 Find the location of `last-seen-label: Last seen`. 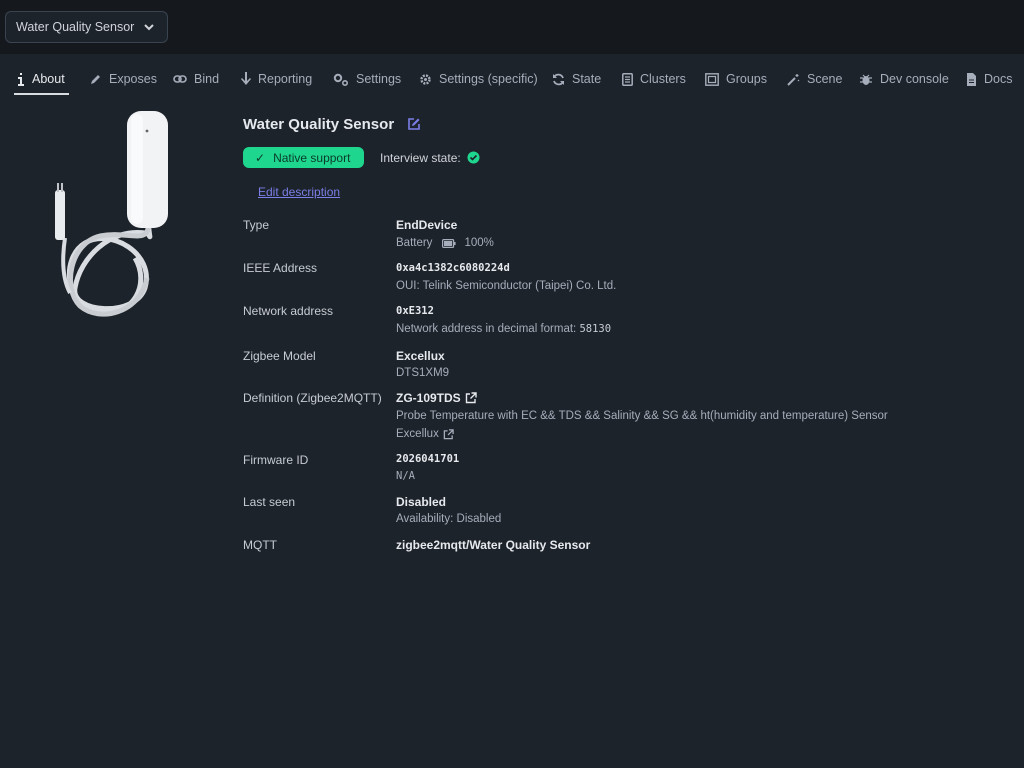

last-seen-label: Last seen is located at coordinates (269, 502).